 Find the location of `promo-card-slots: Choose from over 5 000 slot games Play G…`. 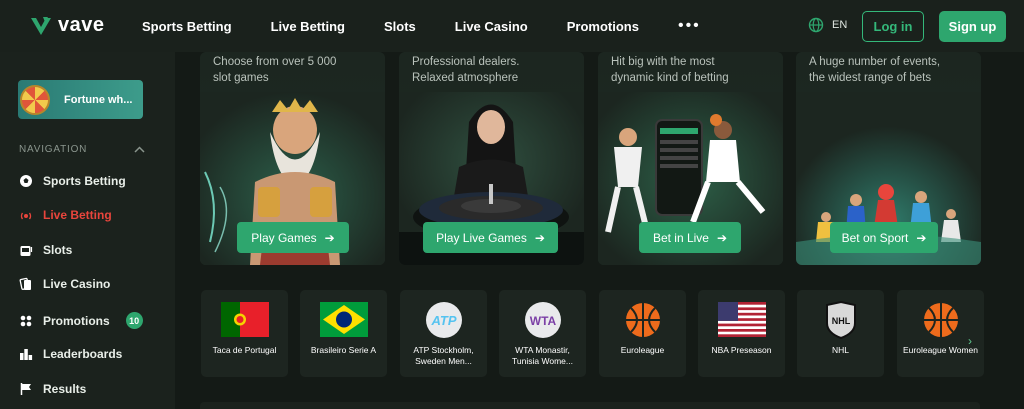

promo-card-slots: Choose from over 5 000 slot games Play G… is located at coordinates (292, 158).